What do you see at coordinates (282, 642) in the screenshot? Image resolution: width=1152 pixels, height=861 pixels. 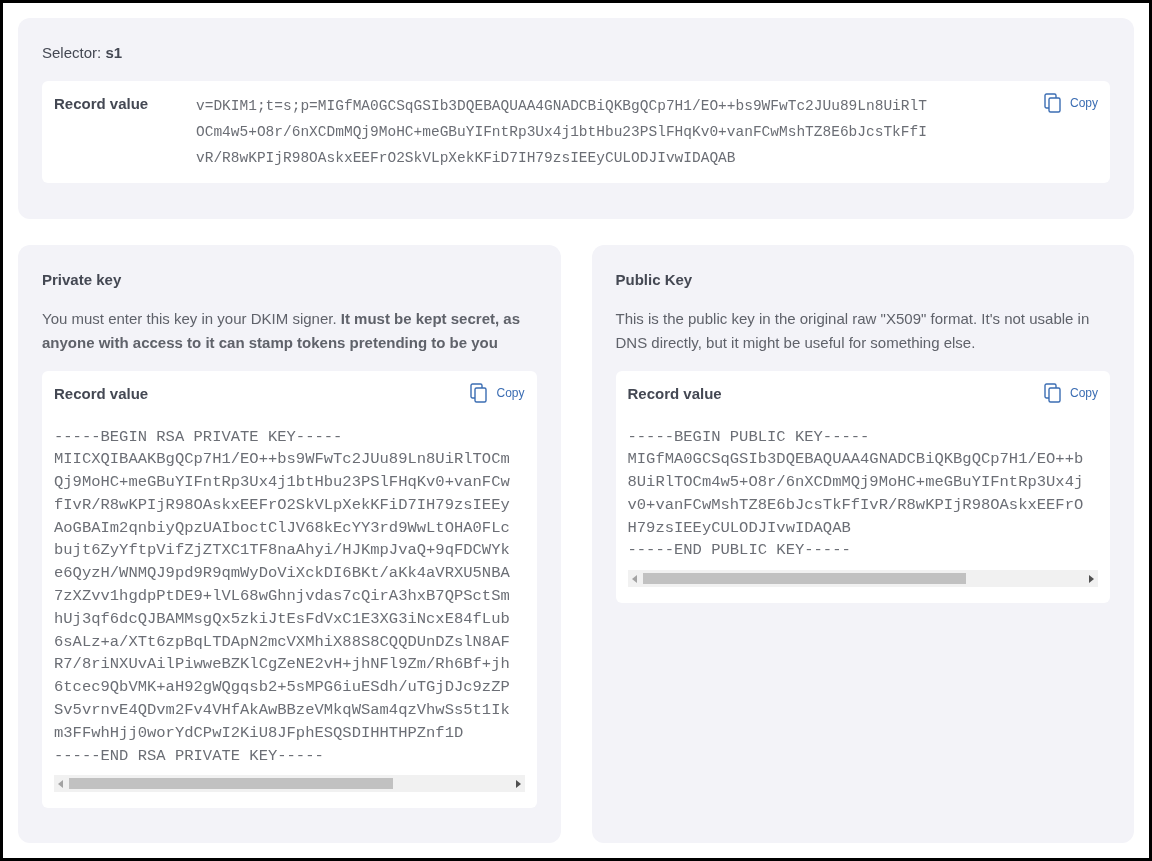 I see `key-line: 6sALz+a/XTt6zpBqLTDApN2mcVXMhiX88S8CQQDUnDZslN8AF` at bounding box center [282, 642].